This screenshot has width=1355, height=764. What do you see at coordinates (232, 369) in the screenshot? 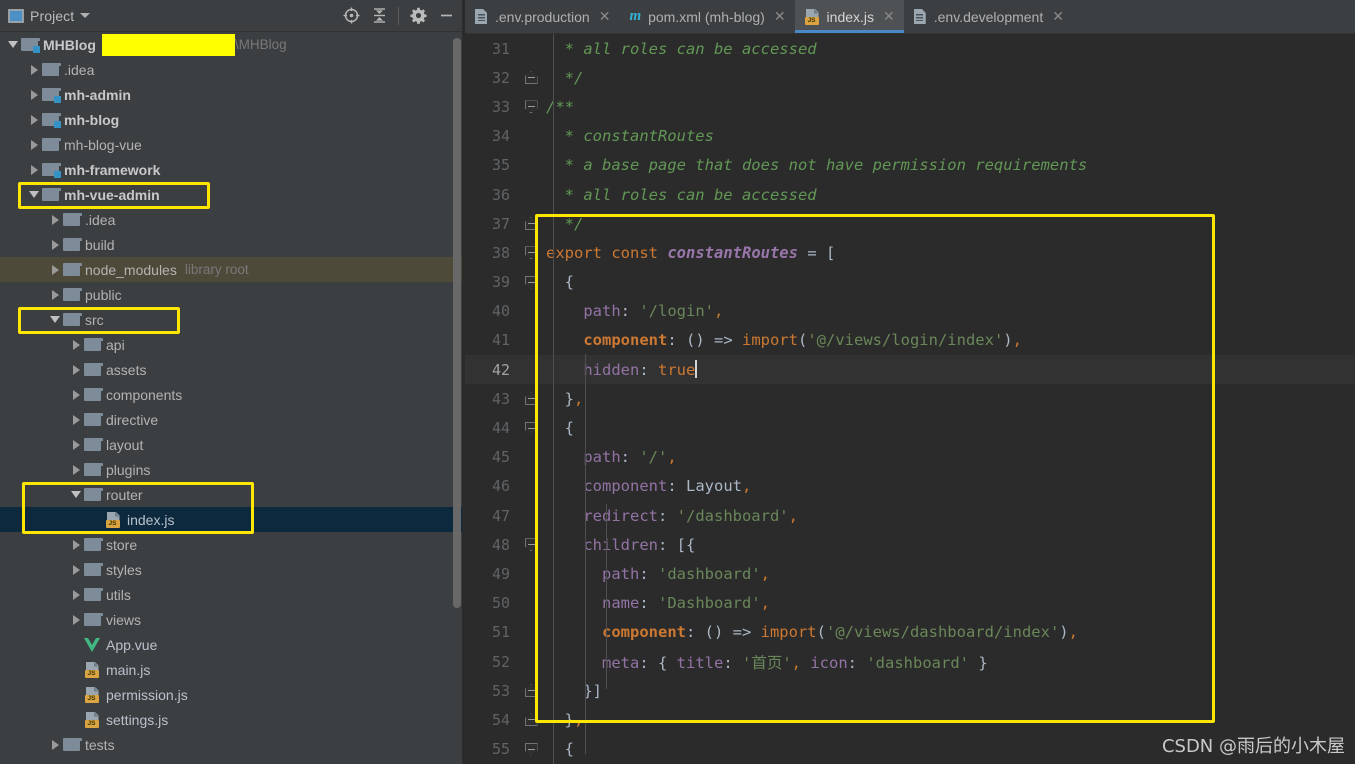
I see `tree-row: assets` at bounding box center [232, 369].